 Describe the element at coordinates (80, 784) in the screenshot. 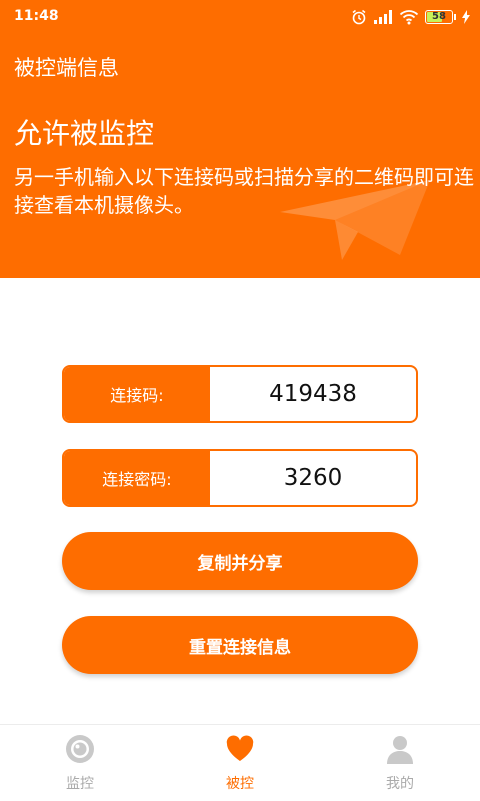

I see `nav-label-monitor: 监控` at that location.